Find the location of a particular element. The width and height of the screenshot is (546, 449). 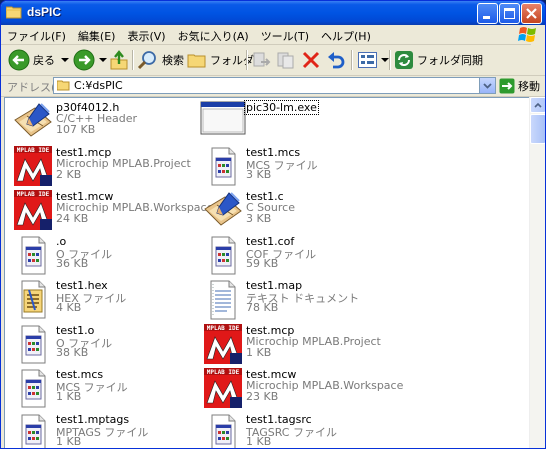

views-button is located at coordinates (373, 60).